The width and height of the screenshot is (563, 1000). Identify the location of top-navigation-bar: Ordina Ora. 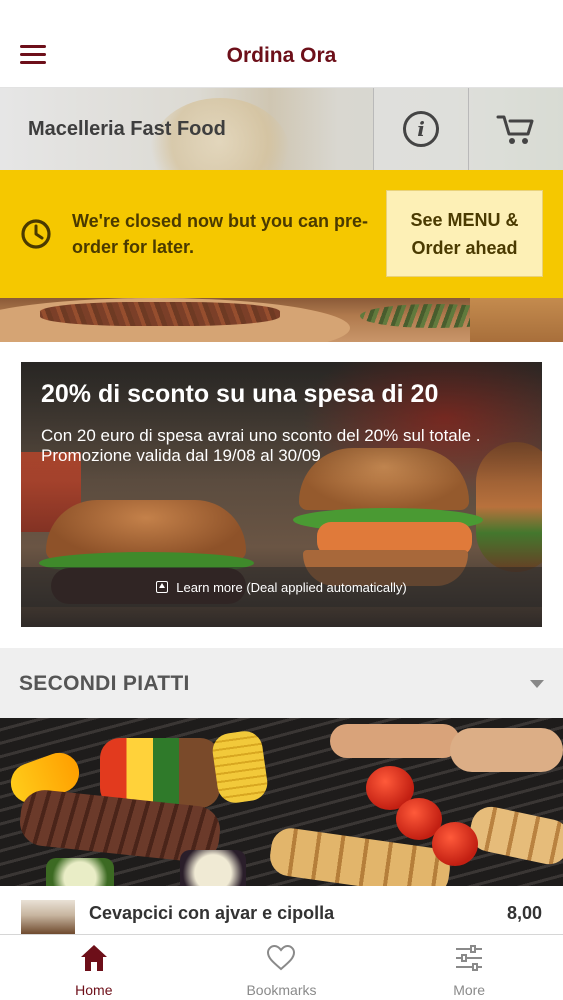
(281, 44).